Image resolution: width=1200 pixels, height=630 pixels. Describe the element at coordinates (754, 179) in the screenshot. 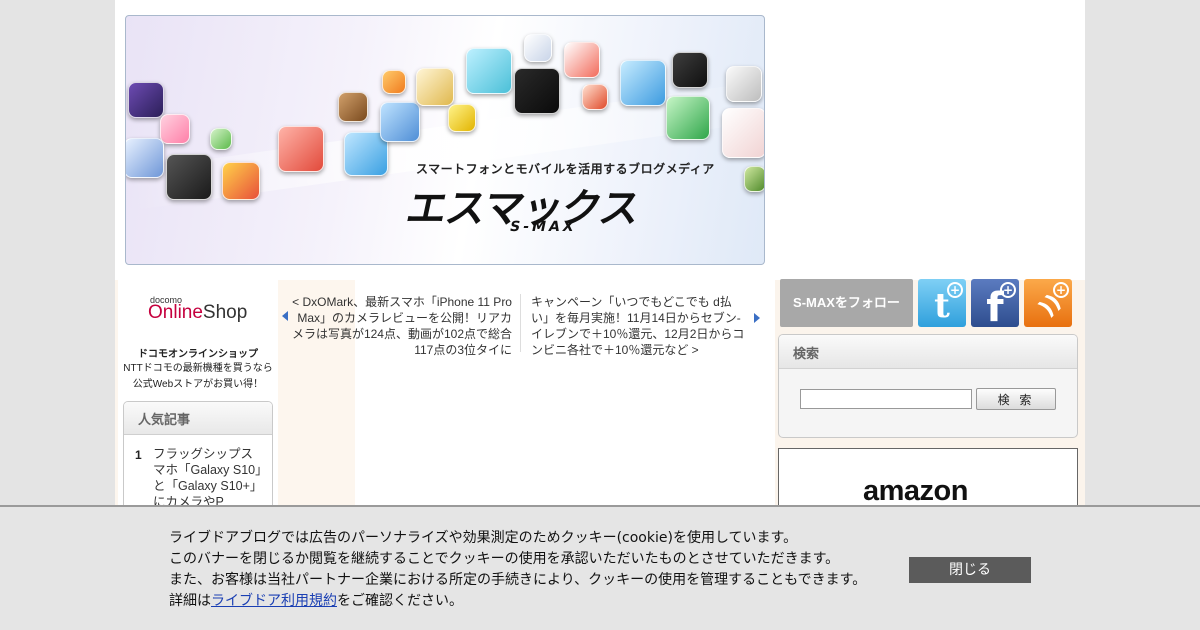

I see `app-icon-leaf` at that location.